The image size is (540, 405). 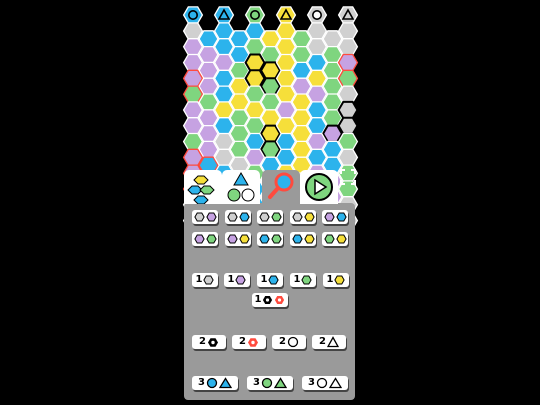 I want to click on tab-play, so click(x=319, y=187).